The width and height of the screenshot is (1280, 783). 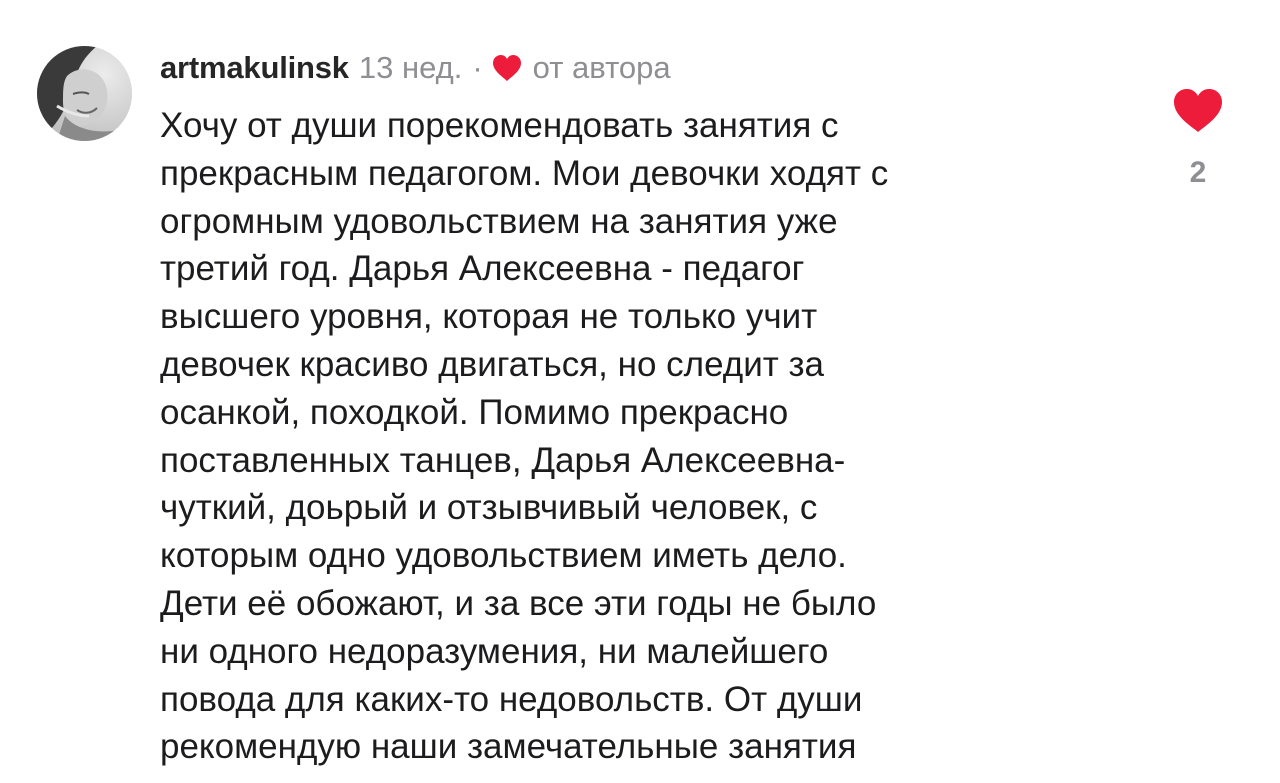 What do you see at coordinates (506, 68) in the screenshot?
I see `author-liked-heart-icon` at bounding box center [506, 68].